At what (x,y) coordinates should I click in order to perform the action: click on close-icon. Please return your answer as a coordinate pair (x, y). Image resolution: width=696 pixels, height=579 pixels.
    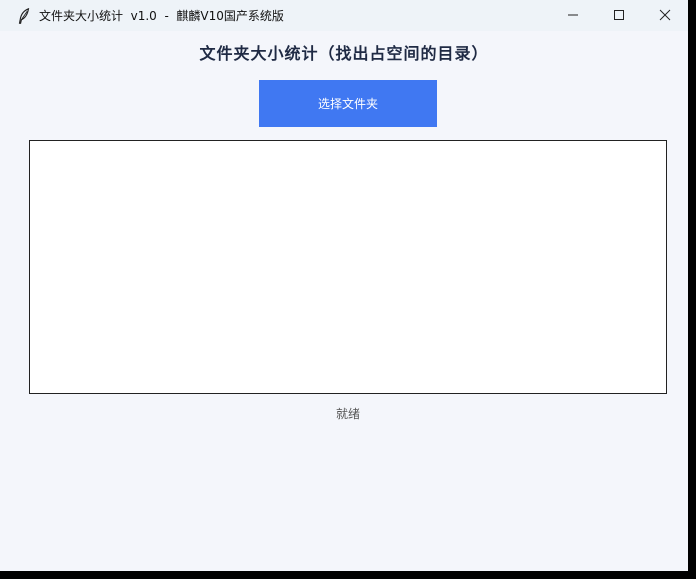
    Looking at the image, I should click on (665, 15).